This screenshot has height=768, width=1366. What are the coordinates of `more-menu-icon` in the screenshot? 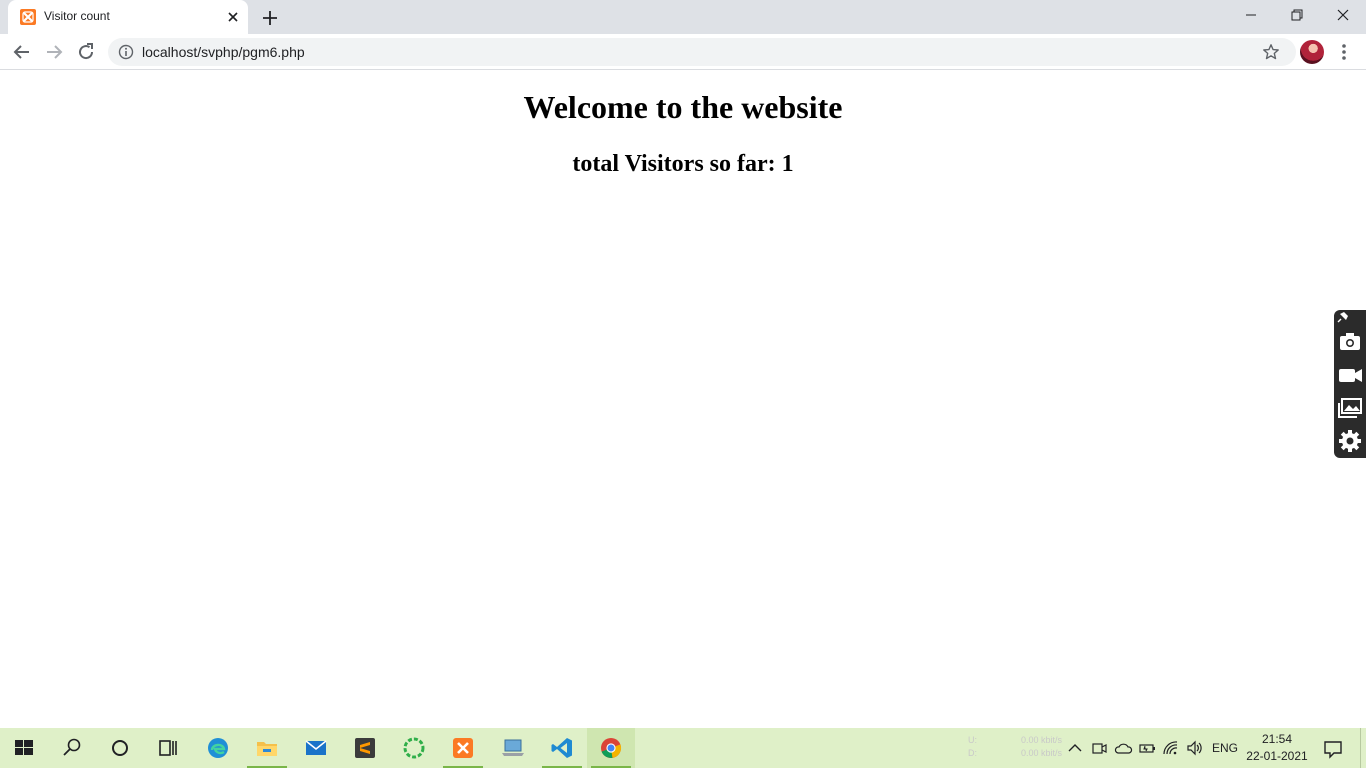 It's located at (1344, 52).